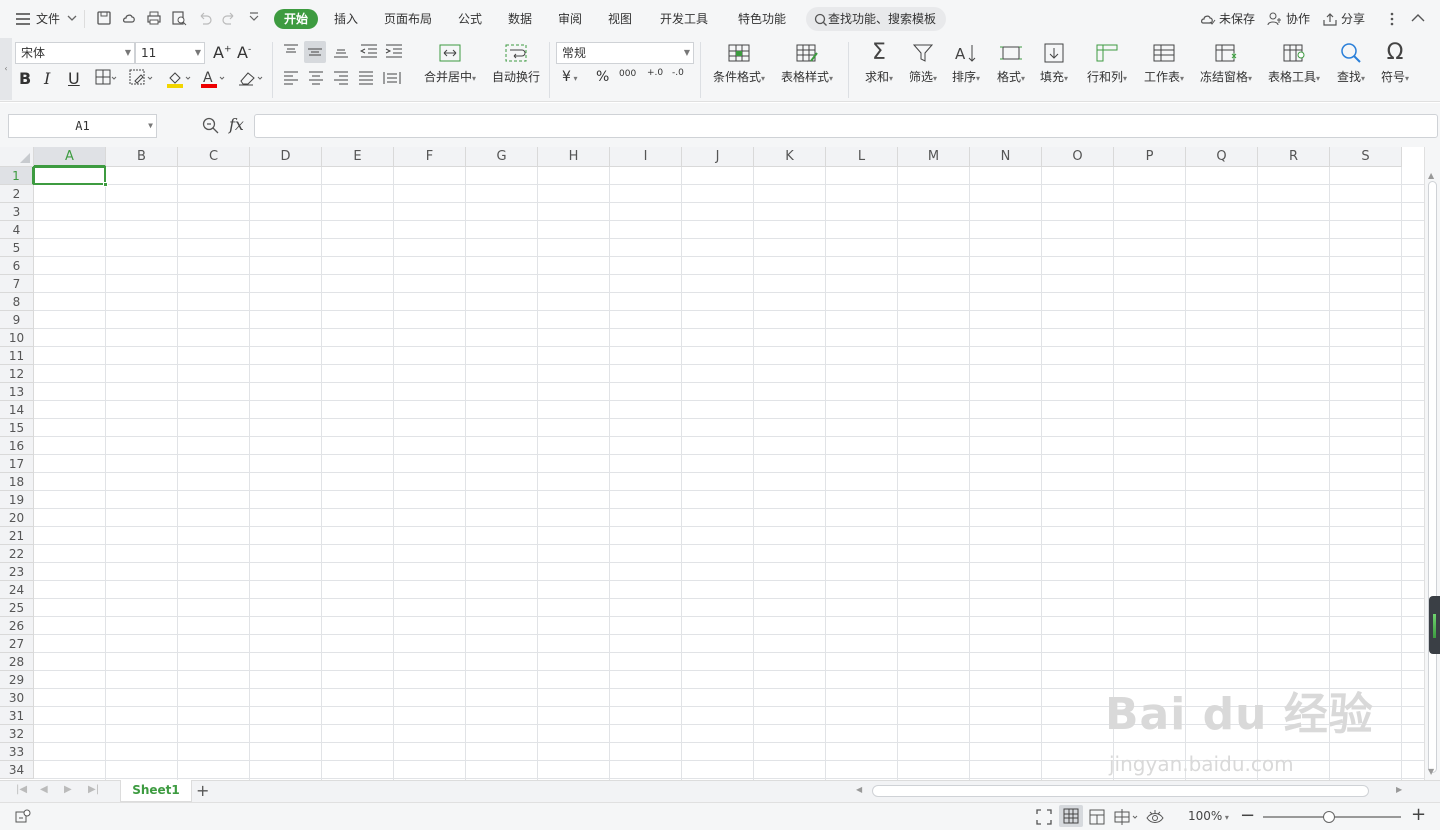  Describe the element at coordinates (170, 53) in the screenshot. I see `font-size-select: 11 ▼` at that location.